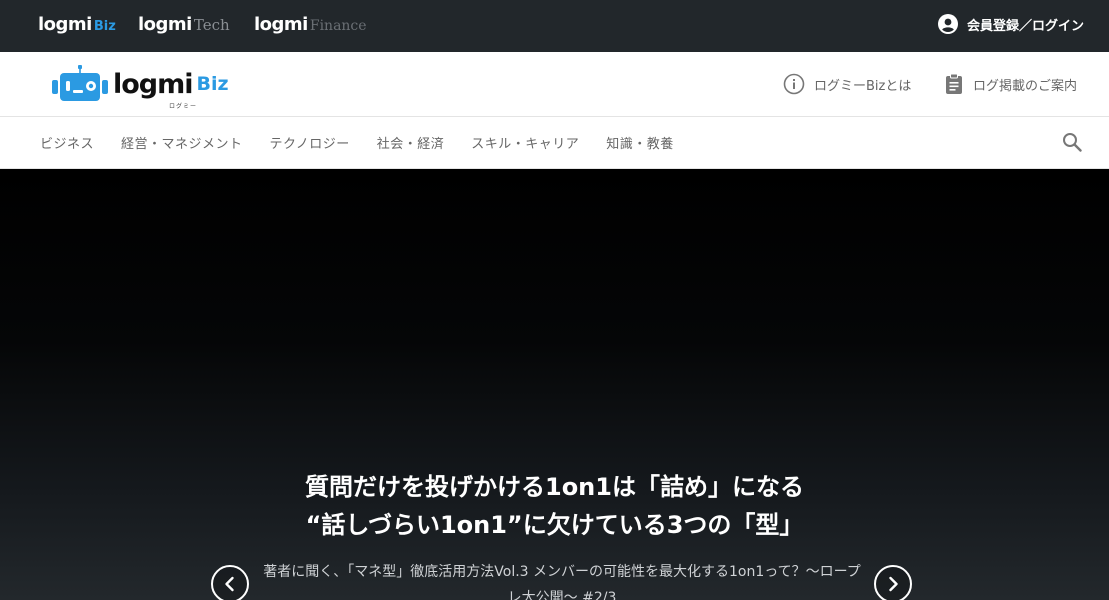  Describe the element at coordinates (554, 84) in the screenshot. I see `site-header: logmi Biz ログミー ログミーBizとは ログ掲載のご案内` at that location.